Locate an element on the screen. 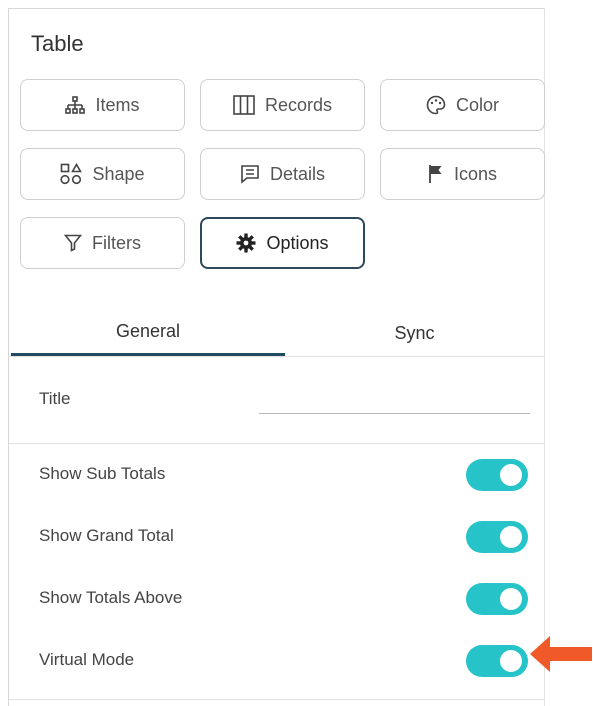 This screenshot has width=593, height=706. palette-icon is located at coordinates (436, 105).